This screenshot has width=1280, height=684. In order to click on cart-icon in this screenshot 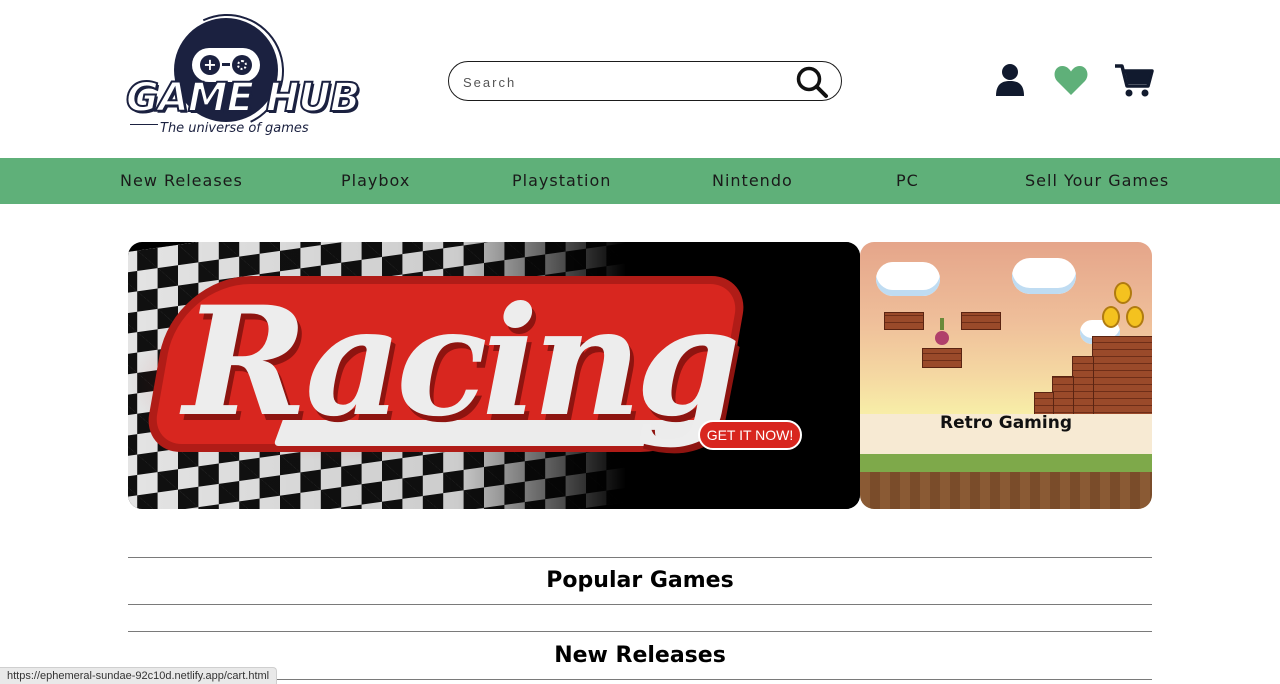, I will do `click(1134, 80)`.